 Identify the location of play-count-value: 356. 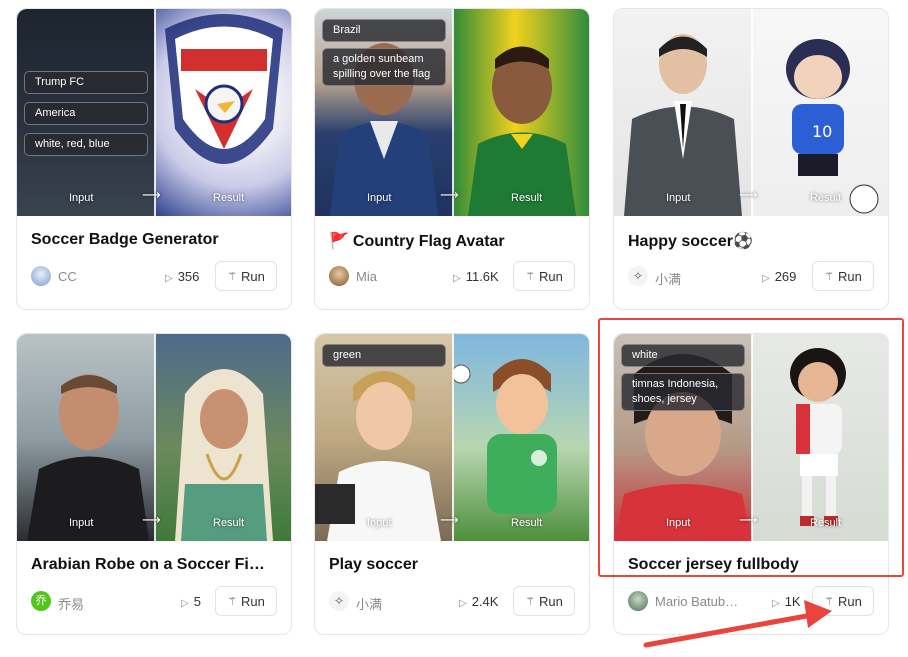
(188, 276).